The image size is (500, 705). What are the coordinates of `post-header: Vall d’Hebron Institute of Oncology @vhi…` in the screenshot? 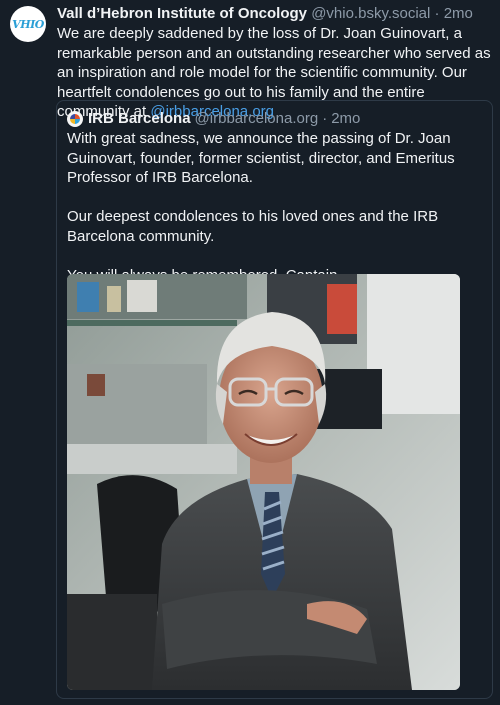 It's located at (265, 14).